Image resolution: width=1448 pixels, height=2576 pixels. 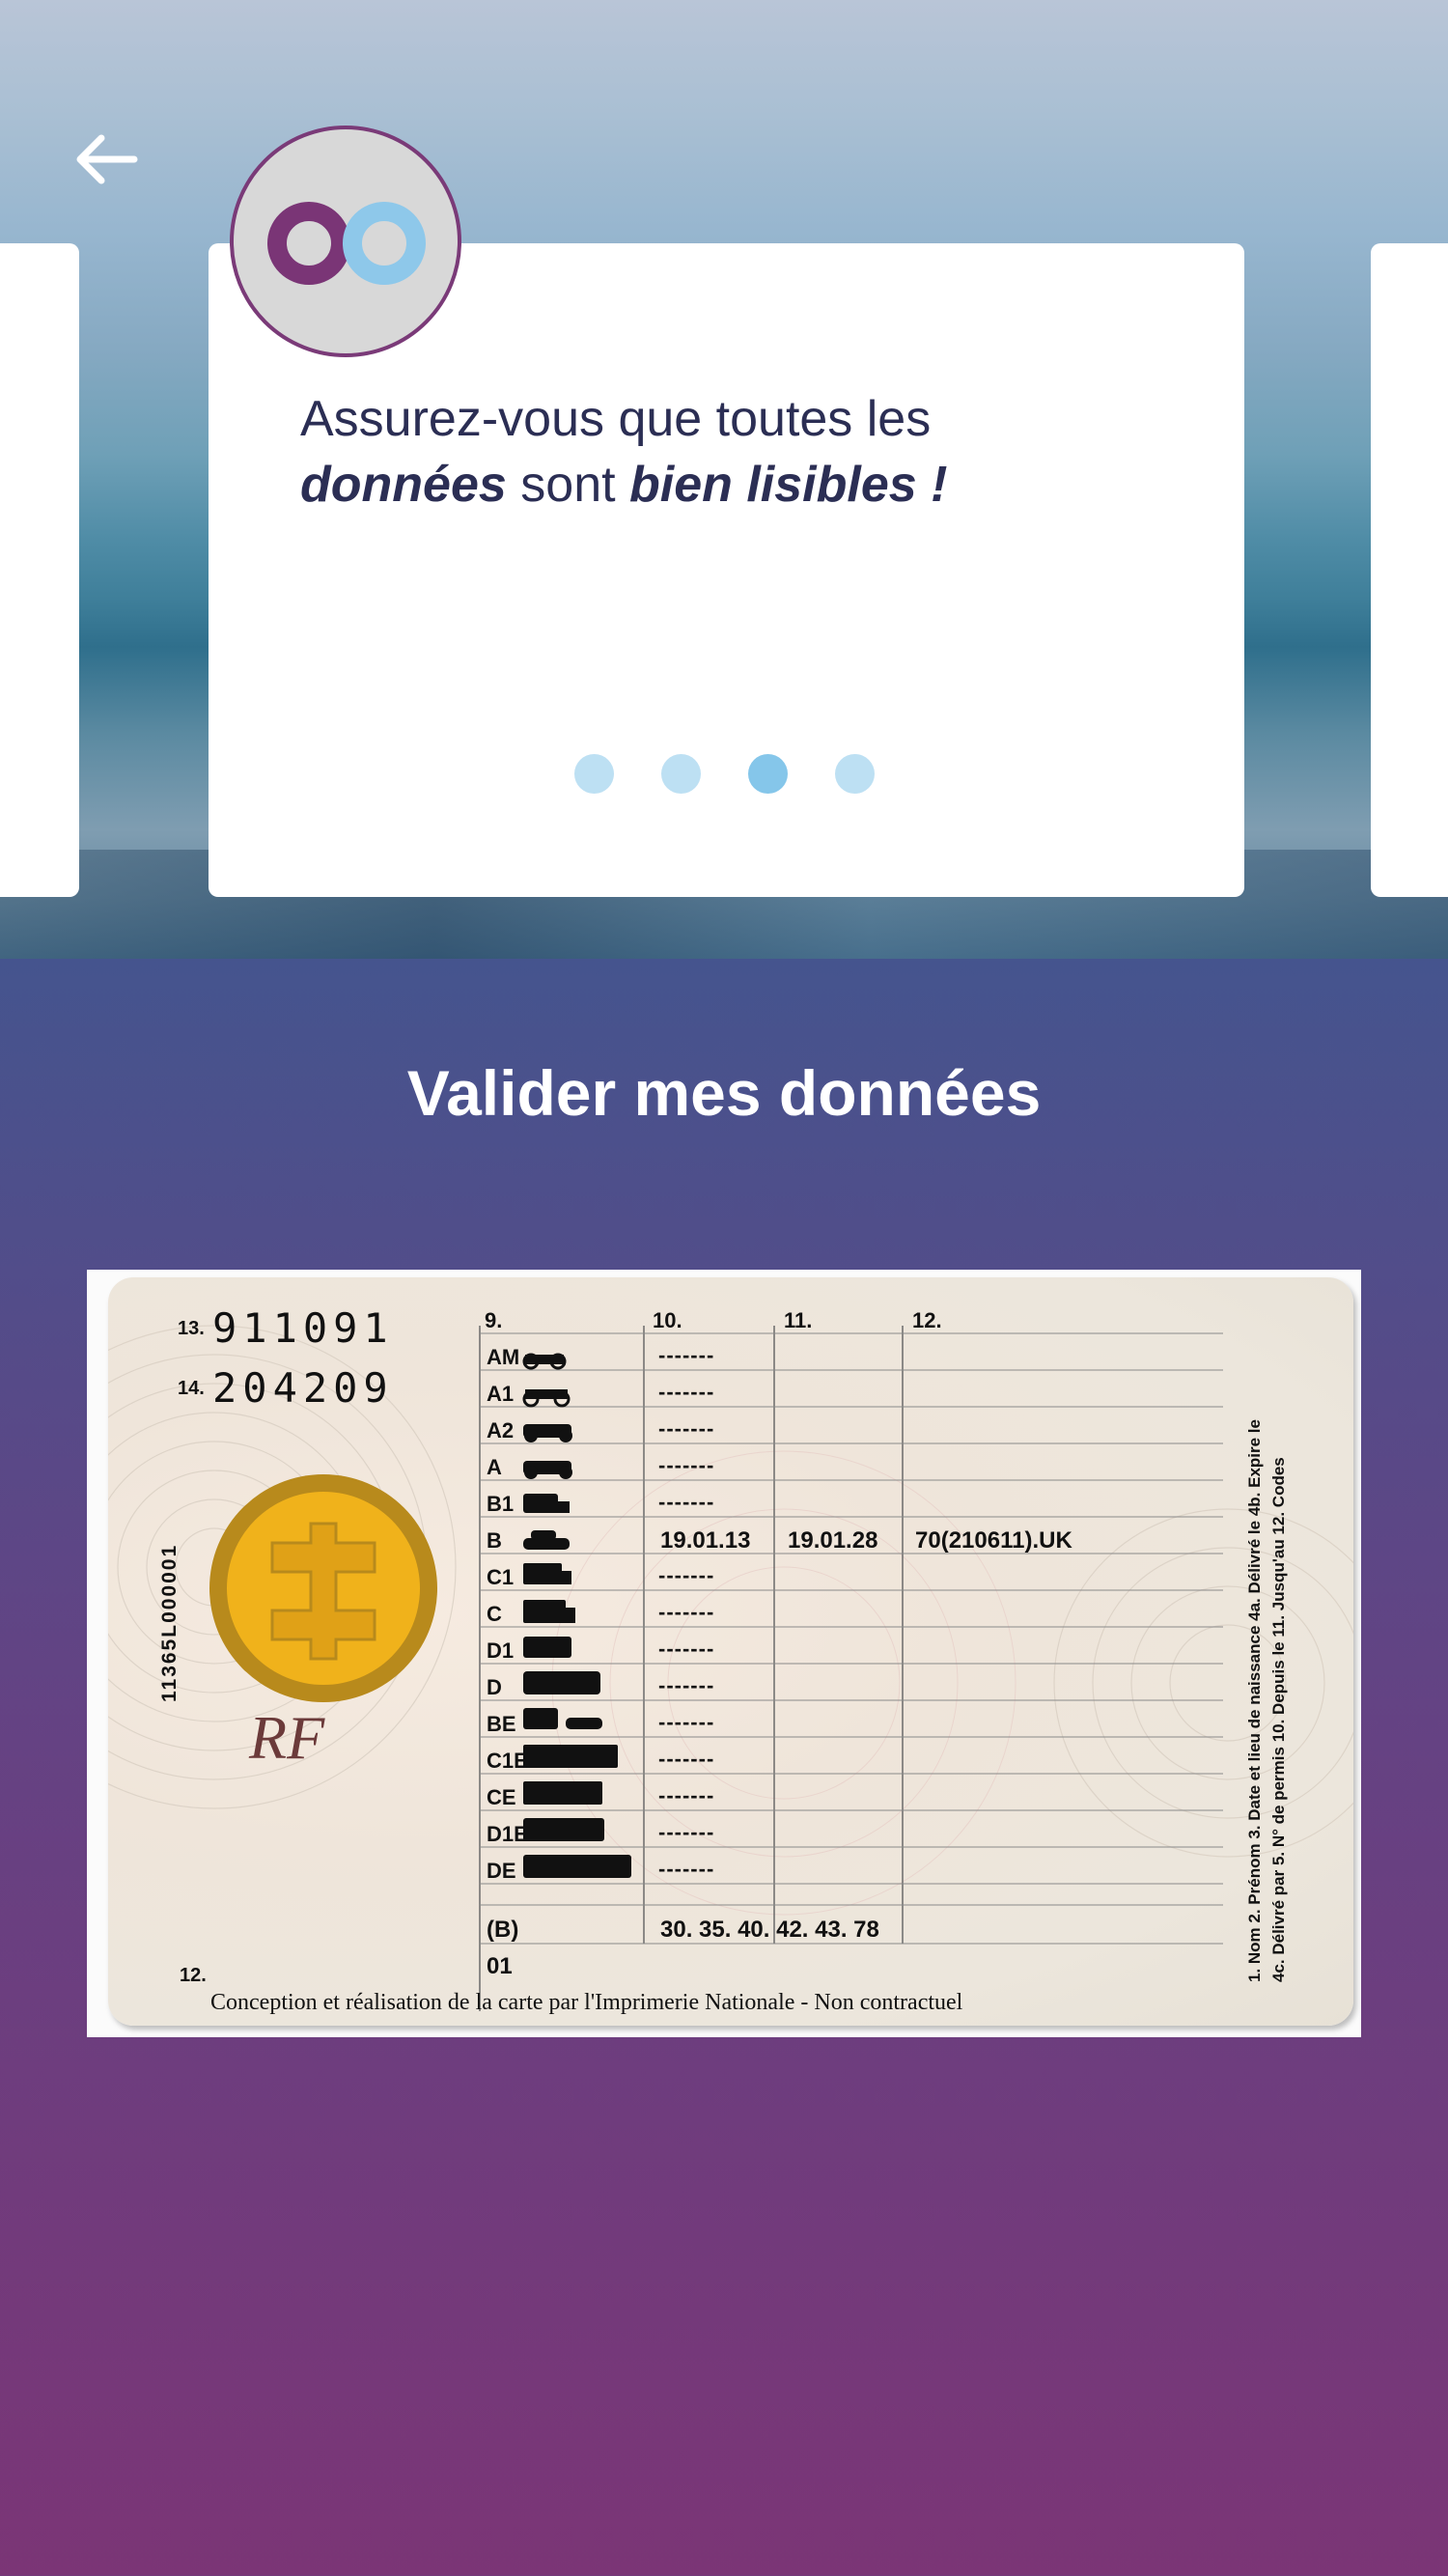 What do you see at coordinates (1410, 570) in the screenshot?
I see `carousel-card-next` at bounding box center [1410, 570].